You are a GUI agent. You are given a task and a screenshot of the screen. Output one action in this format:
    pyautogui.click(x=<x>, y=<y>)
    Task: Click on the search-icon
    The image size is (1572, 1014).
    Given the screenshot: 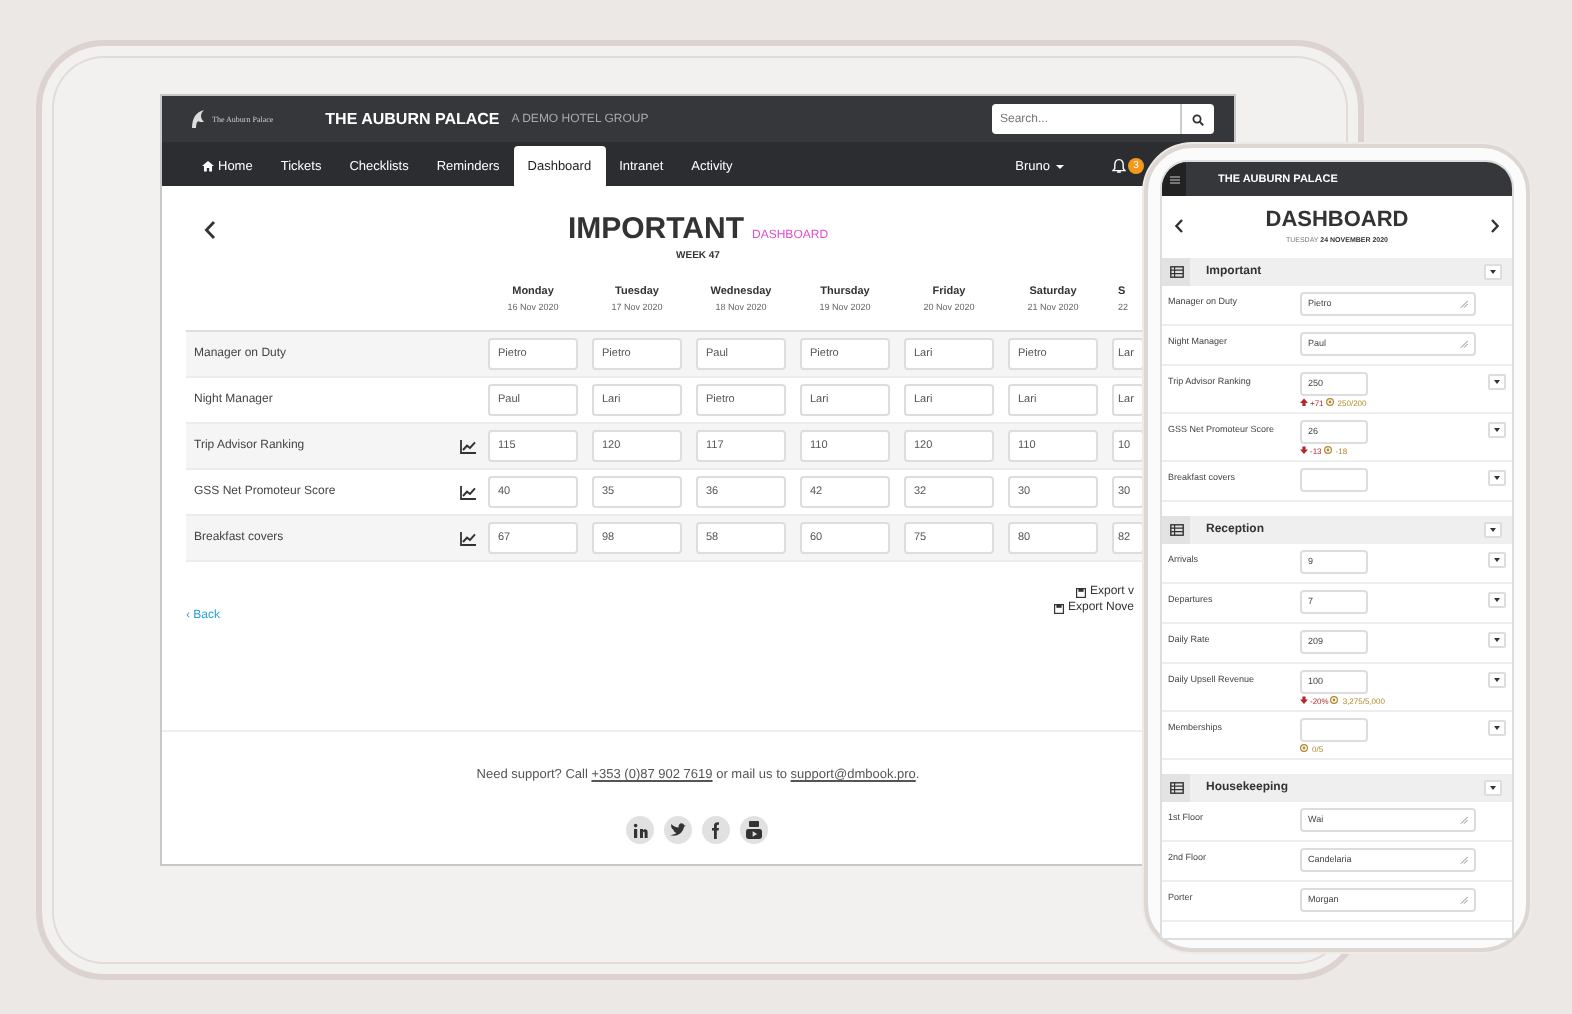 What is the action you would take?
    pyautogui.click(x=1198, y=119)
    